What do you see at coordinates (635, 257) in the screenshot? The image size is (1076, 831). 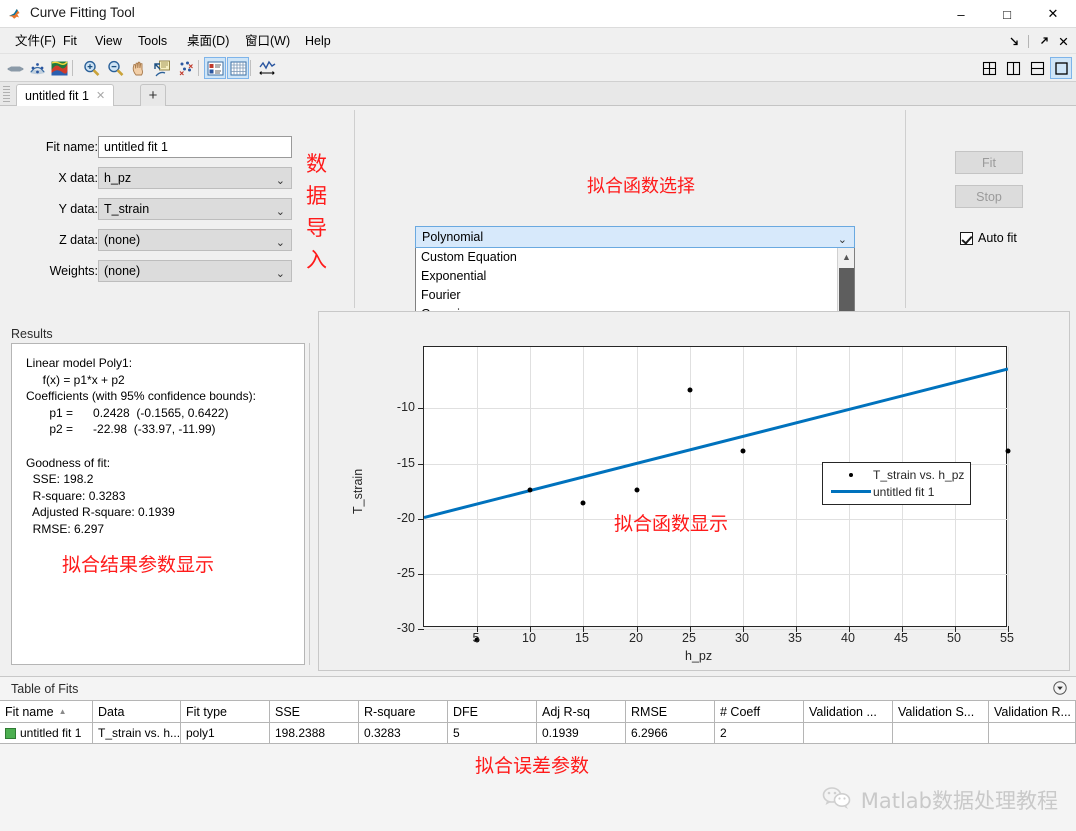 I see `fit-type-option-custom-equation: Custom Equation` at bounding box center [635, 257].